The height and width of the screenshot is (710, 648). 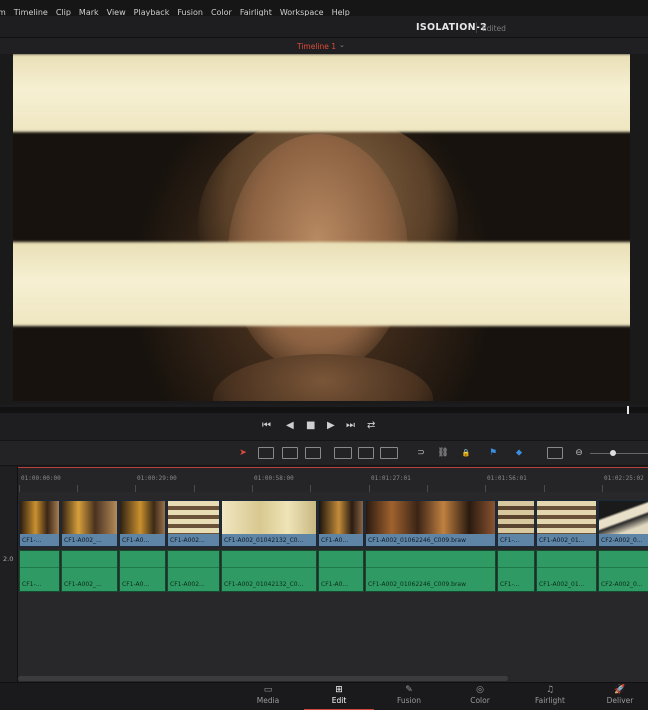 I want to click on page-tab-fusion: ✎ Fusion, so click(x=409, y=696).